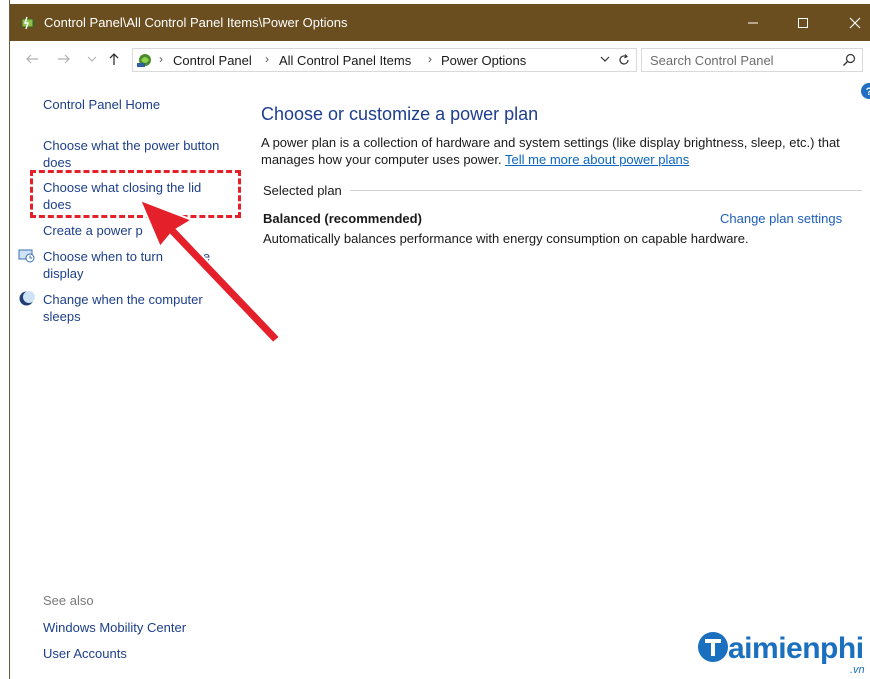 This screenshot has width=870, height=679. Describe the element at coordinates (68, 600) in the screenshot. I see `see-also-heading: See also` at that location.